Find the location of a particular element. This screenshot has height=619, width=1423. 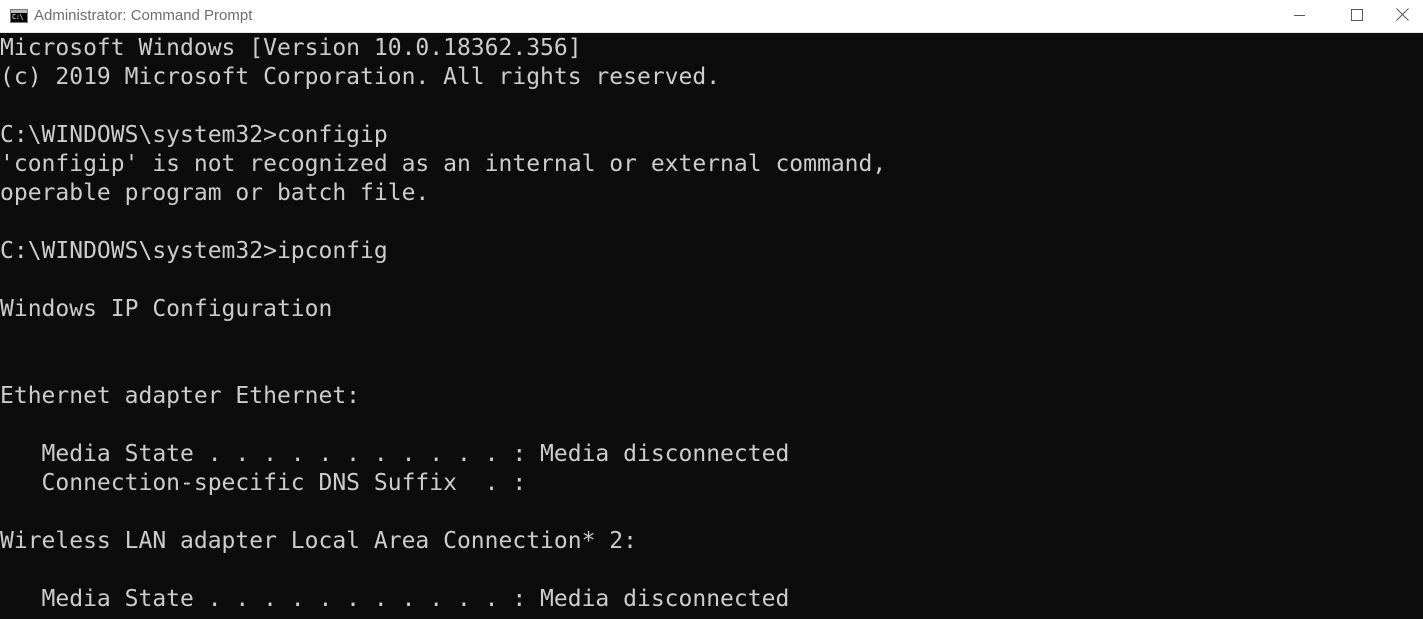

cmd-icon: C:\ is located at coordinates (19, 16).